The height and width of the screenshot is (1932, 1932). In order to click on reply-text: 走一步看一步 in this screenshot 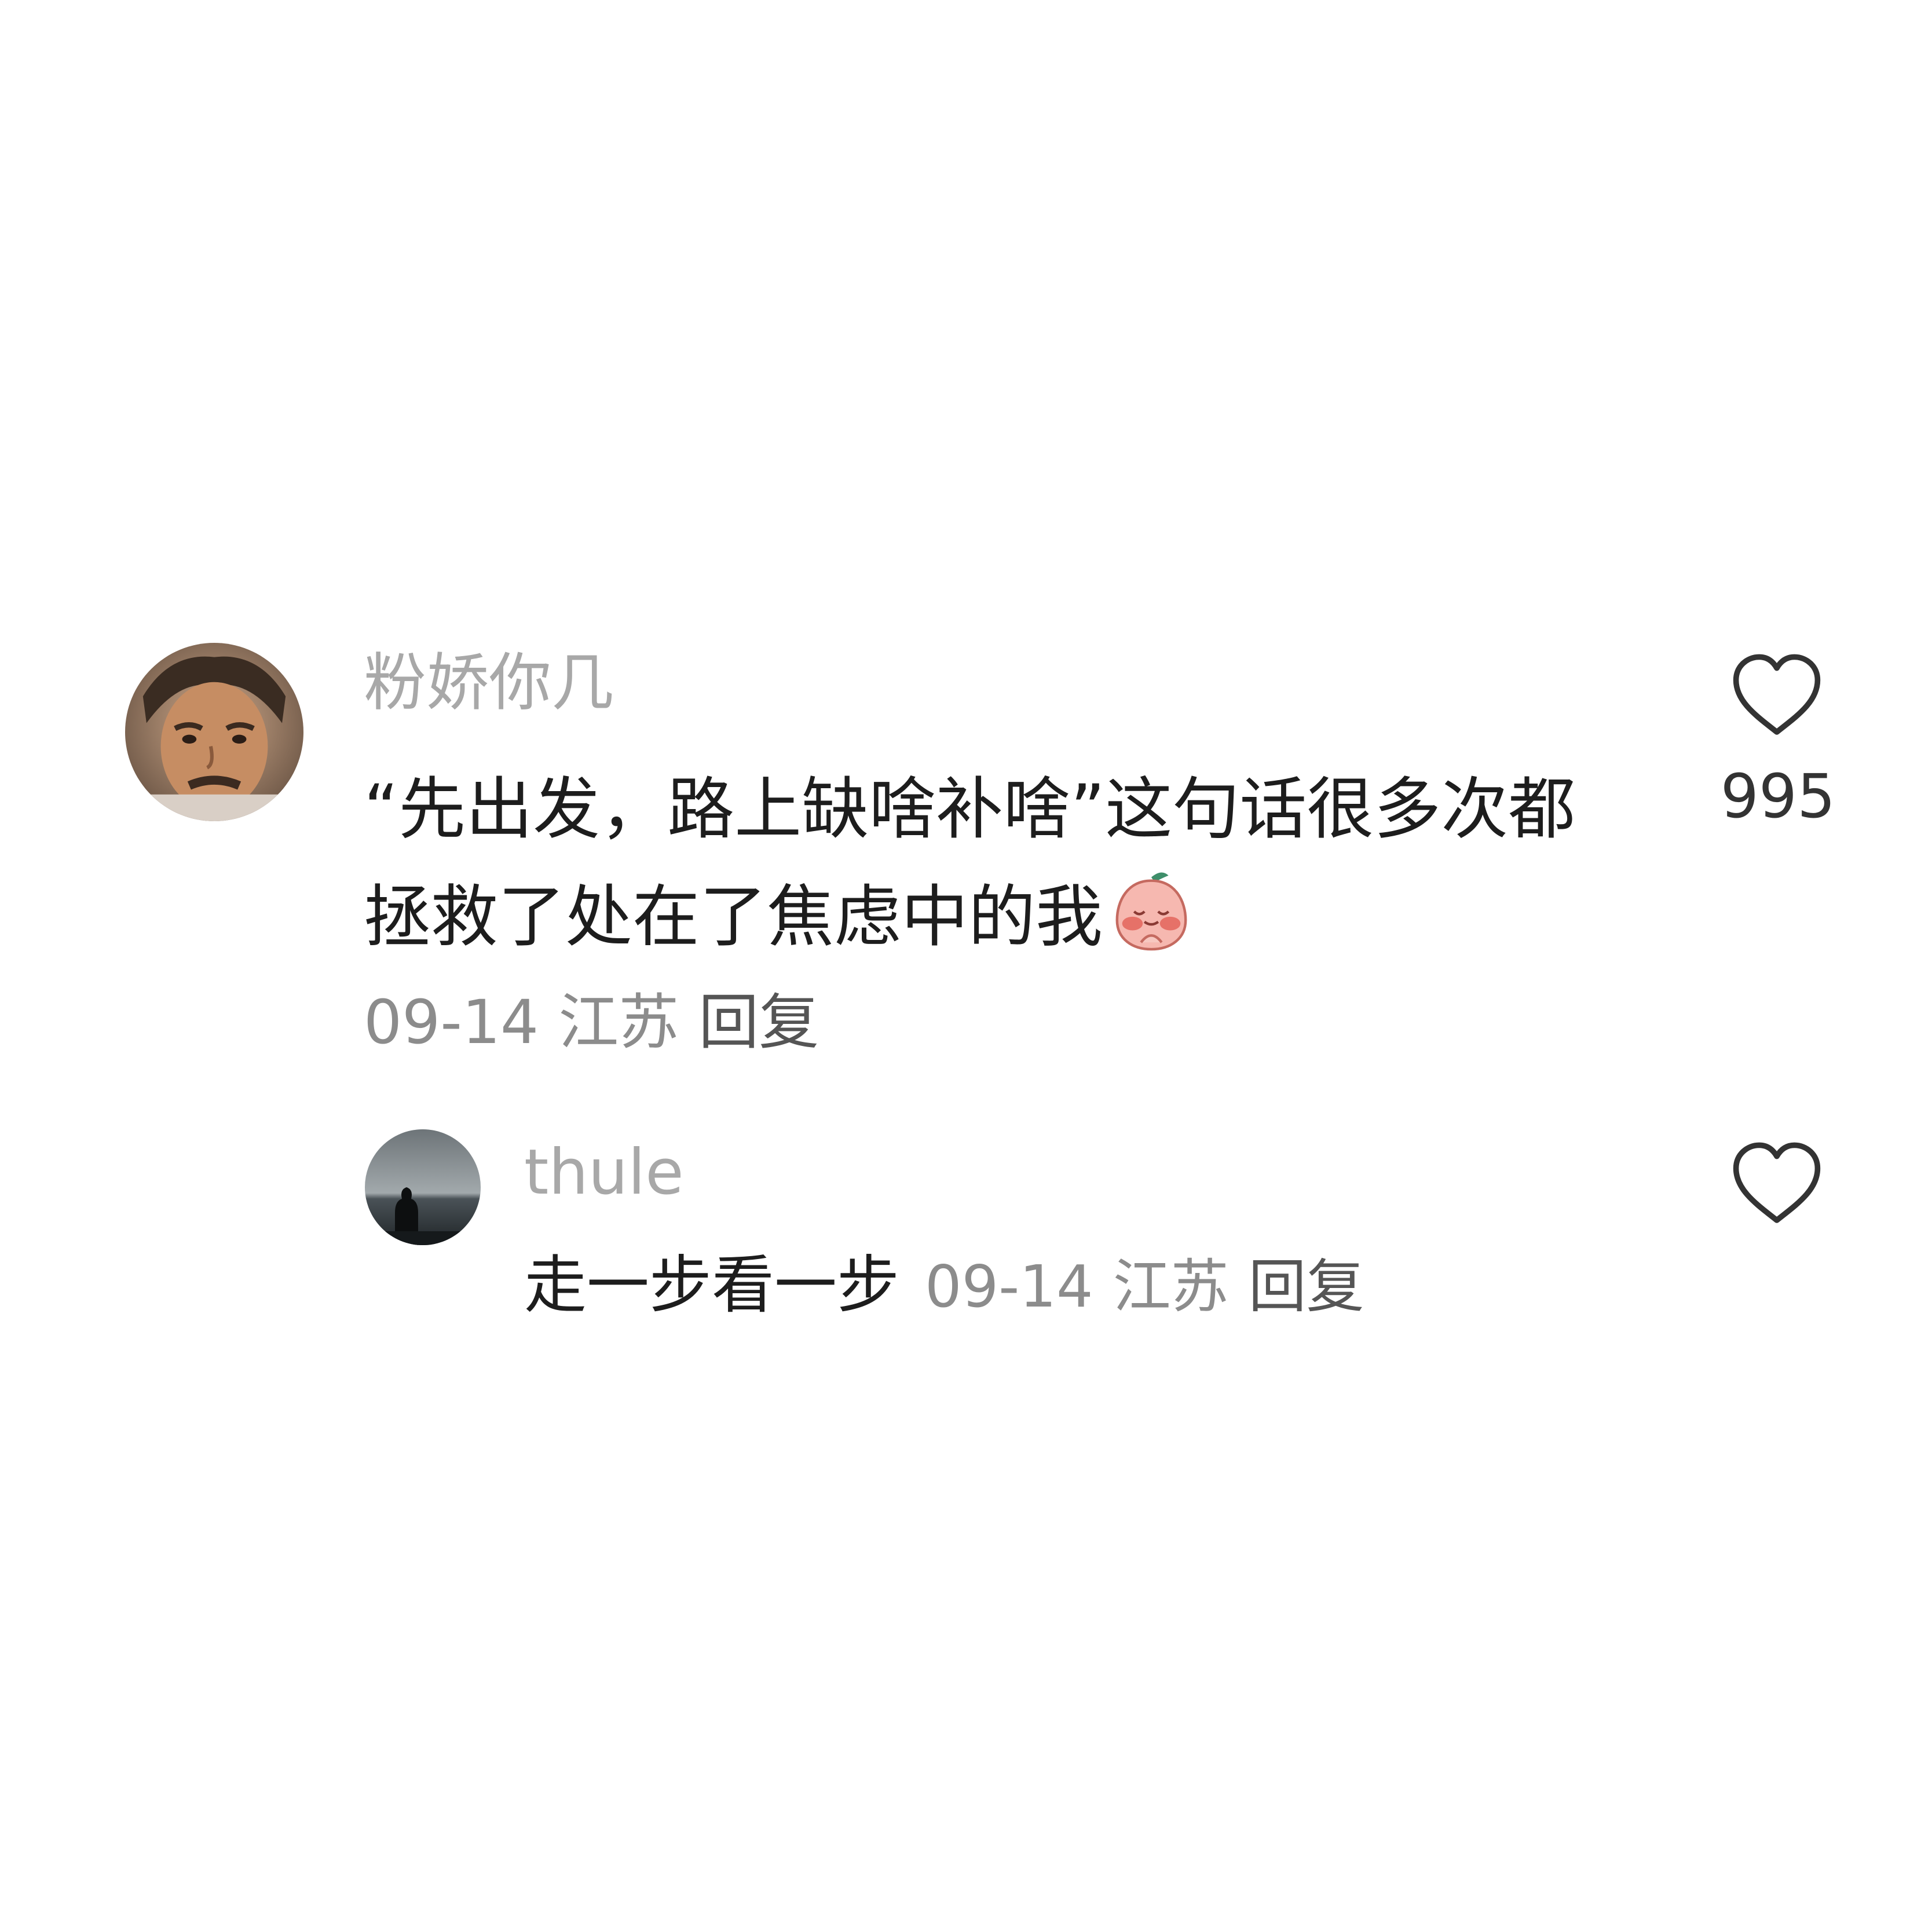, I will do `click(712, 1285)`.